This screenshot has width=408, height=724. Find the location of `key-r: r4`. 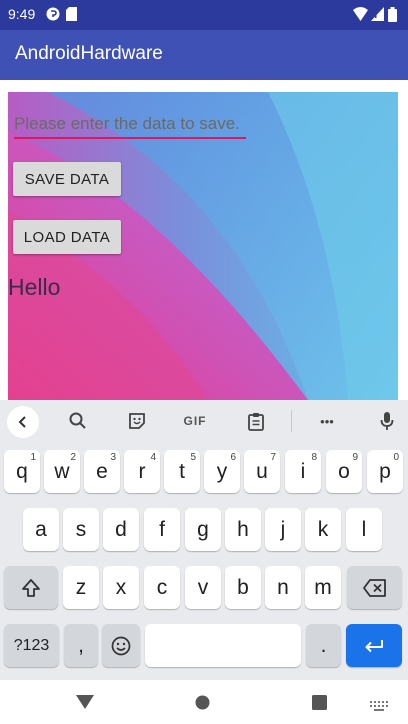

key-r: r4 is located at coordinates (142, 471).